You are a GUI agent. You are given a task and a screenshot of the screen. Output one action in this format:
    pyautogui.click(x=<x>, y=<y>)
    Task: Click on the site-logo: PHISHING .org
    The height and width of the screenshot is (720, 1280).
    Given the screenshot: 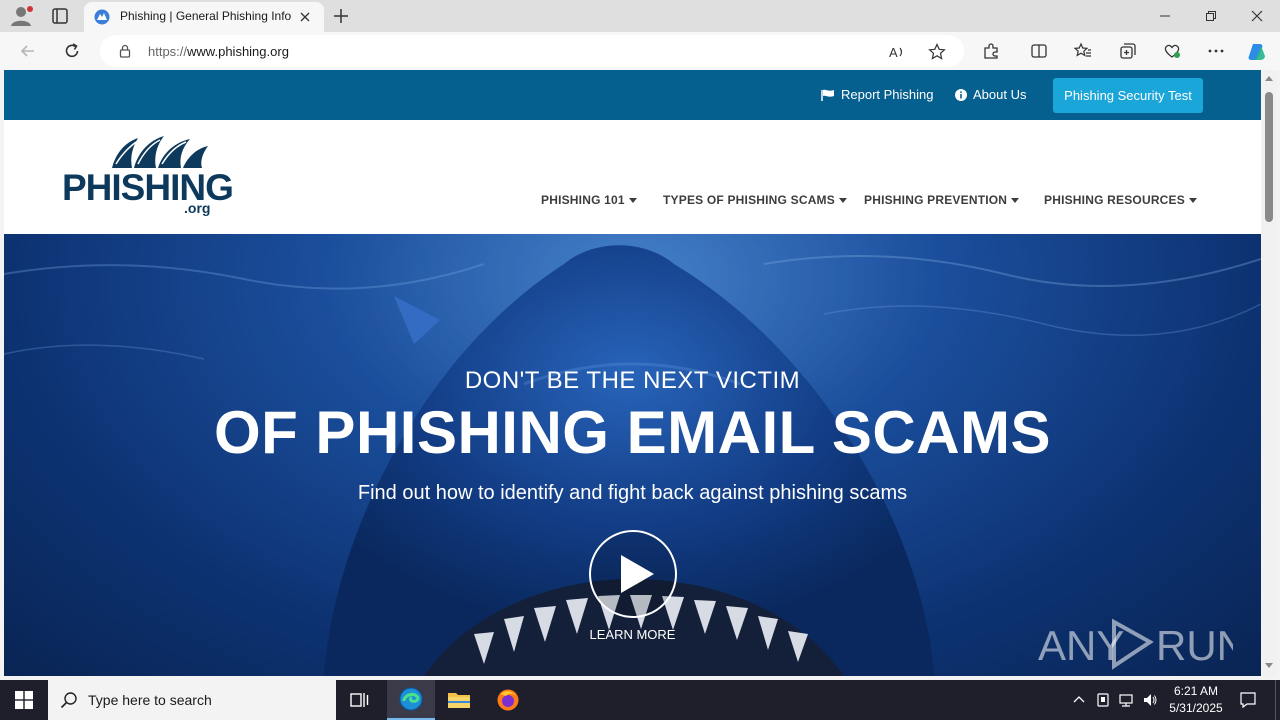 What is the action you would take?
    pyautogui.click(x=153, y=175)
    